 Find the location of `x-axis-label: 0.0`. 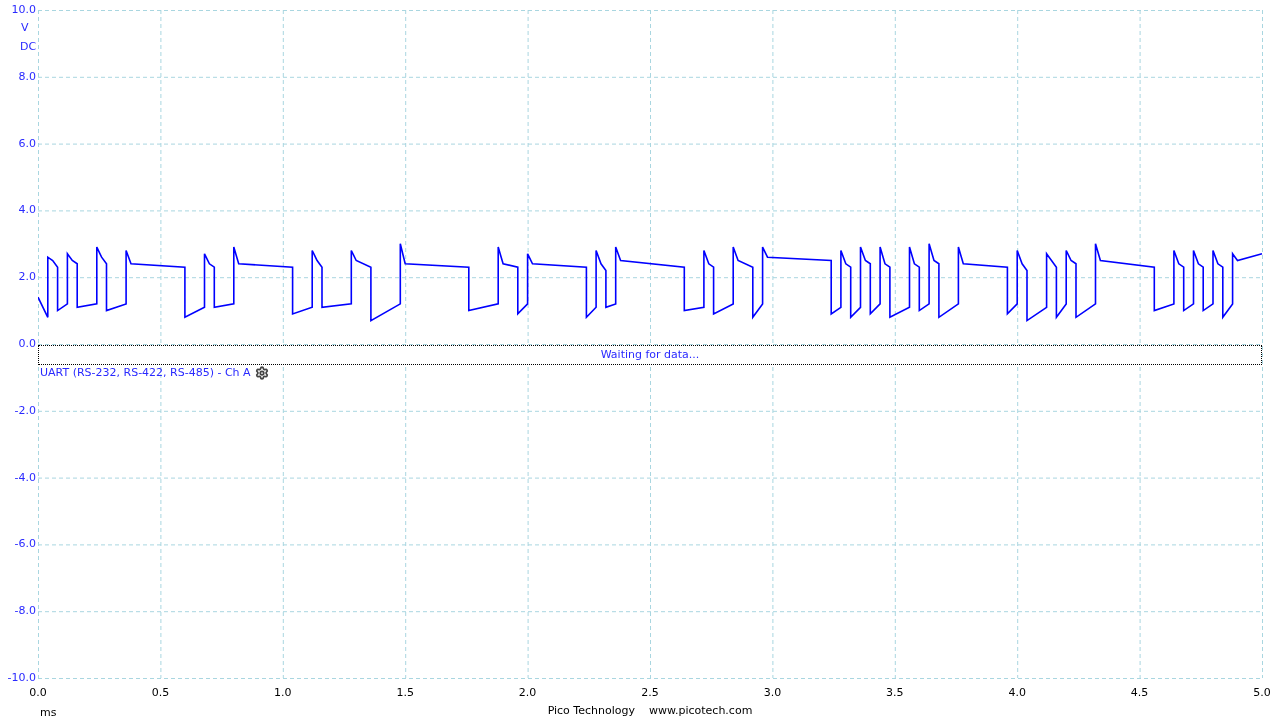

x-axis-label: 0.0 is located at coordinates (38, 692).